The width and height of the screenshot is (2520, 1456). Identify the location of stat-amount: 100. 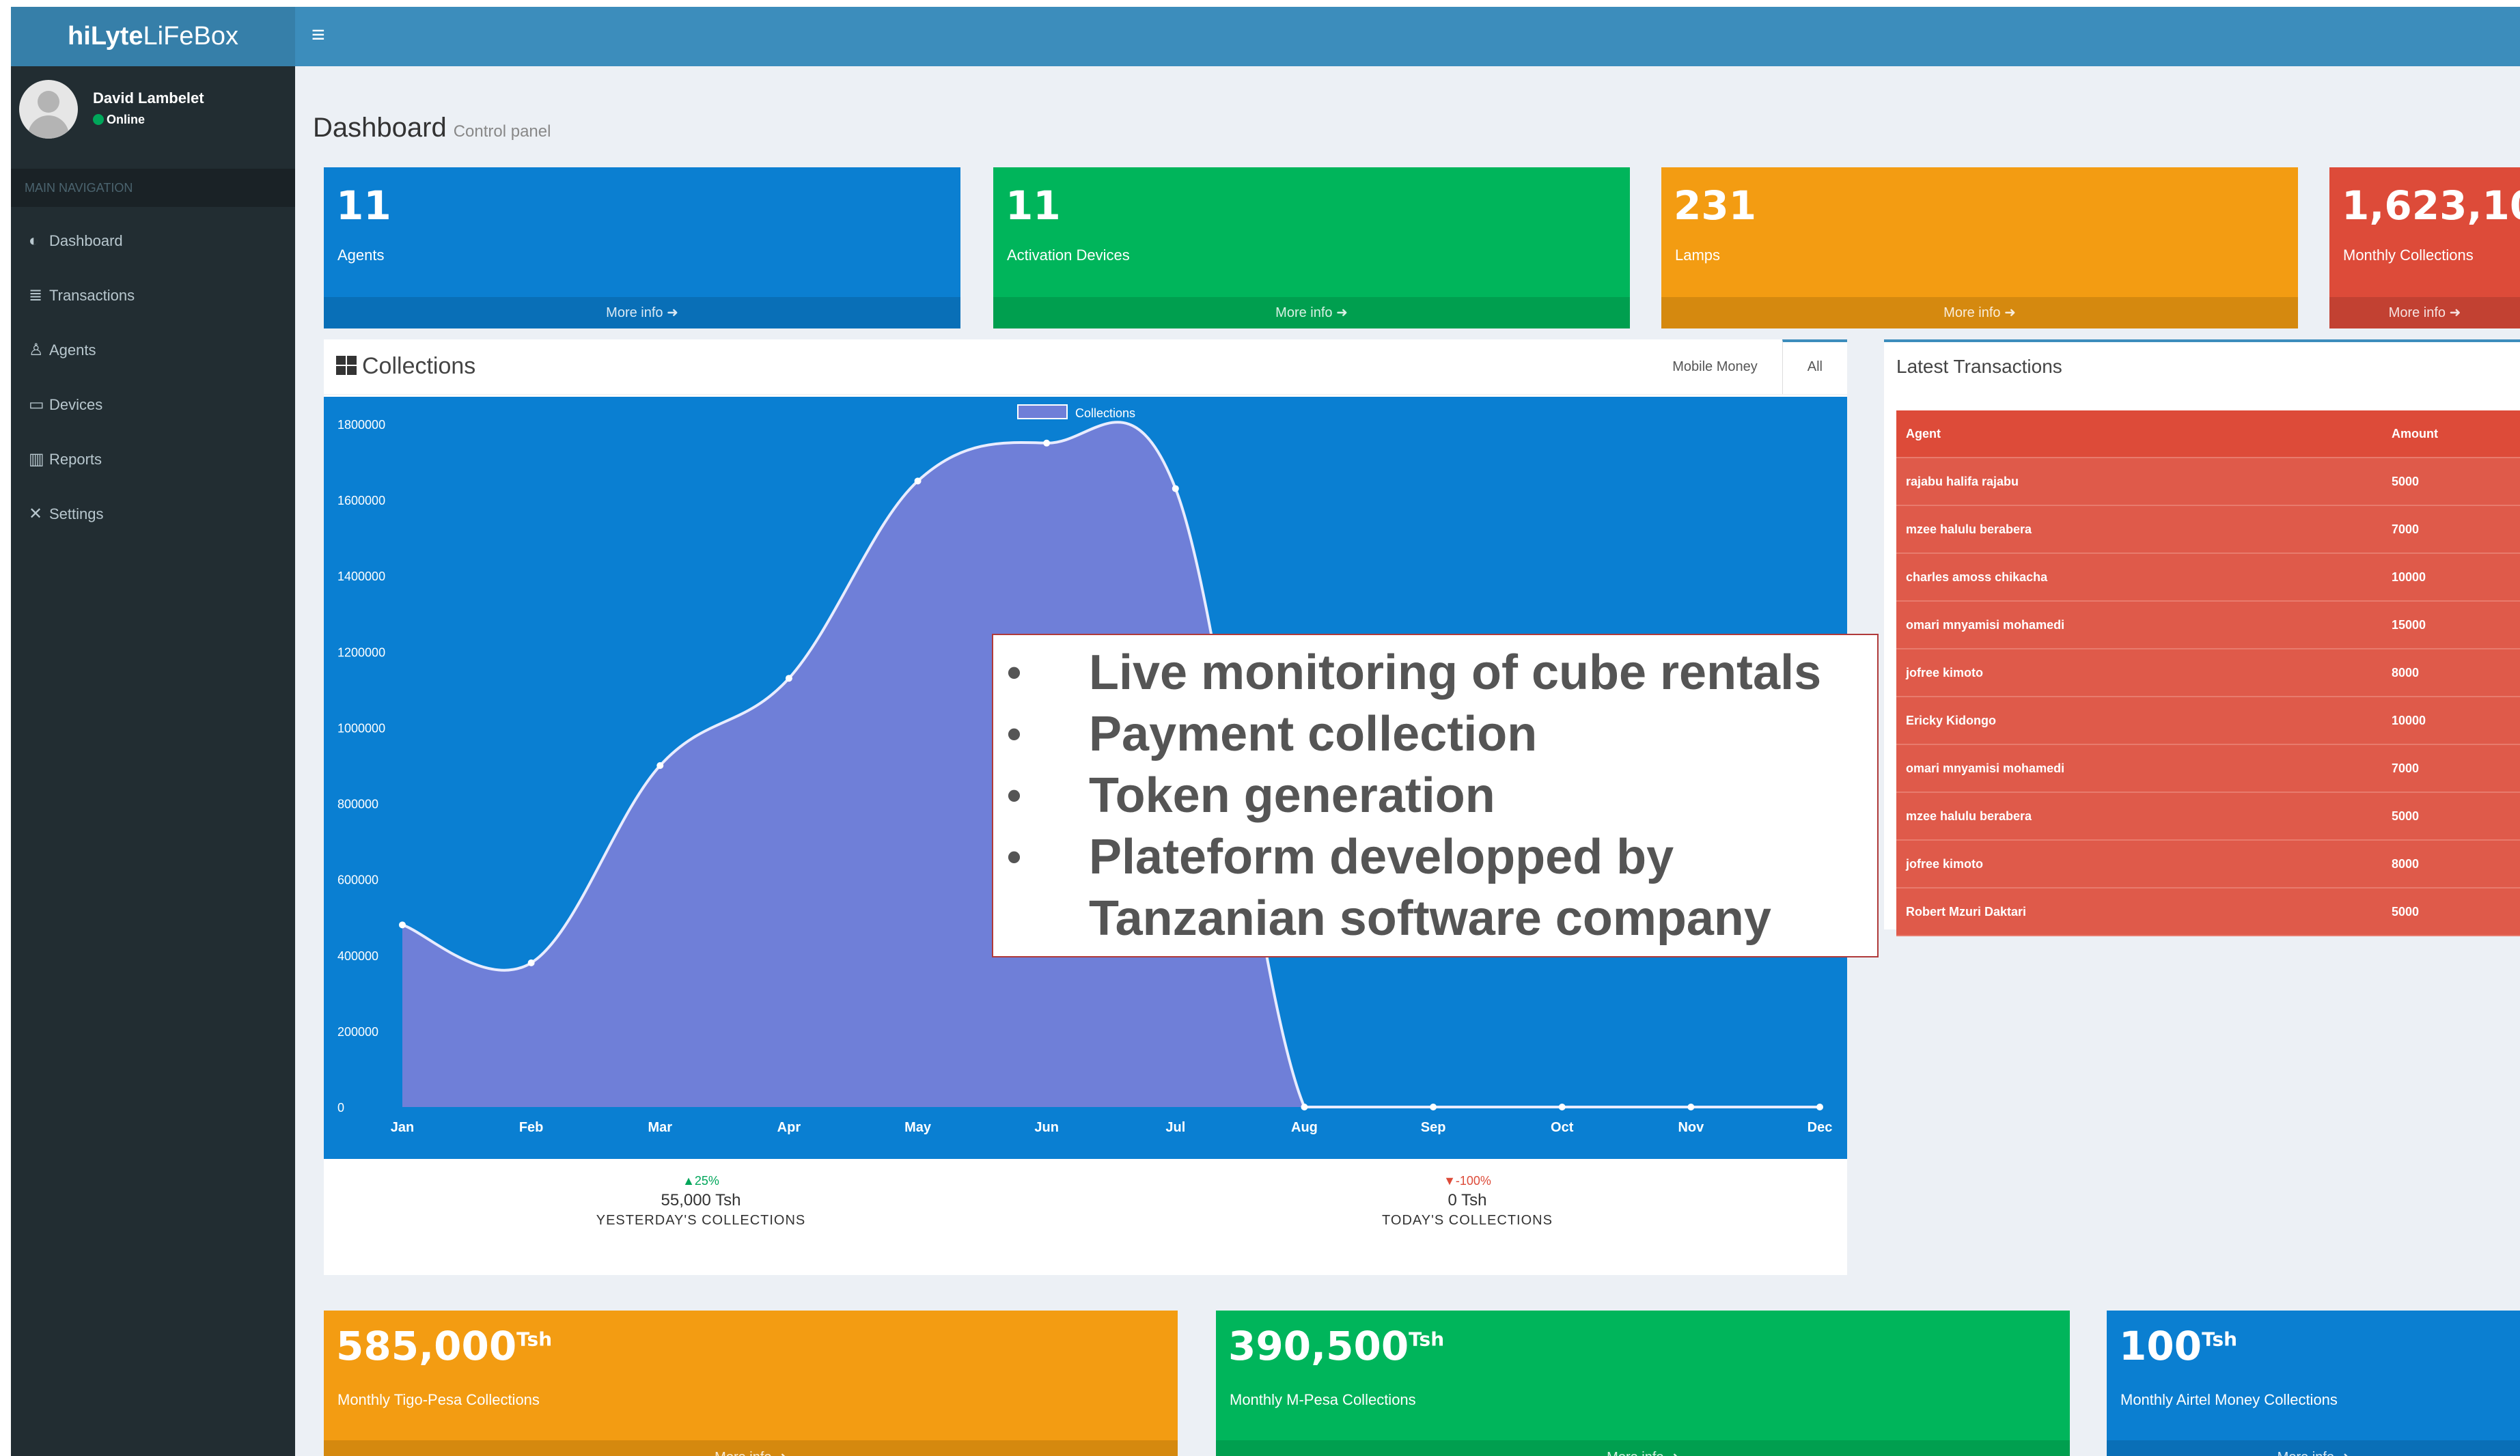
(2160, 1346).